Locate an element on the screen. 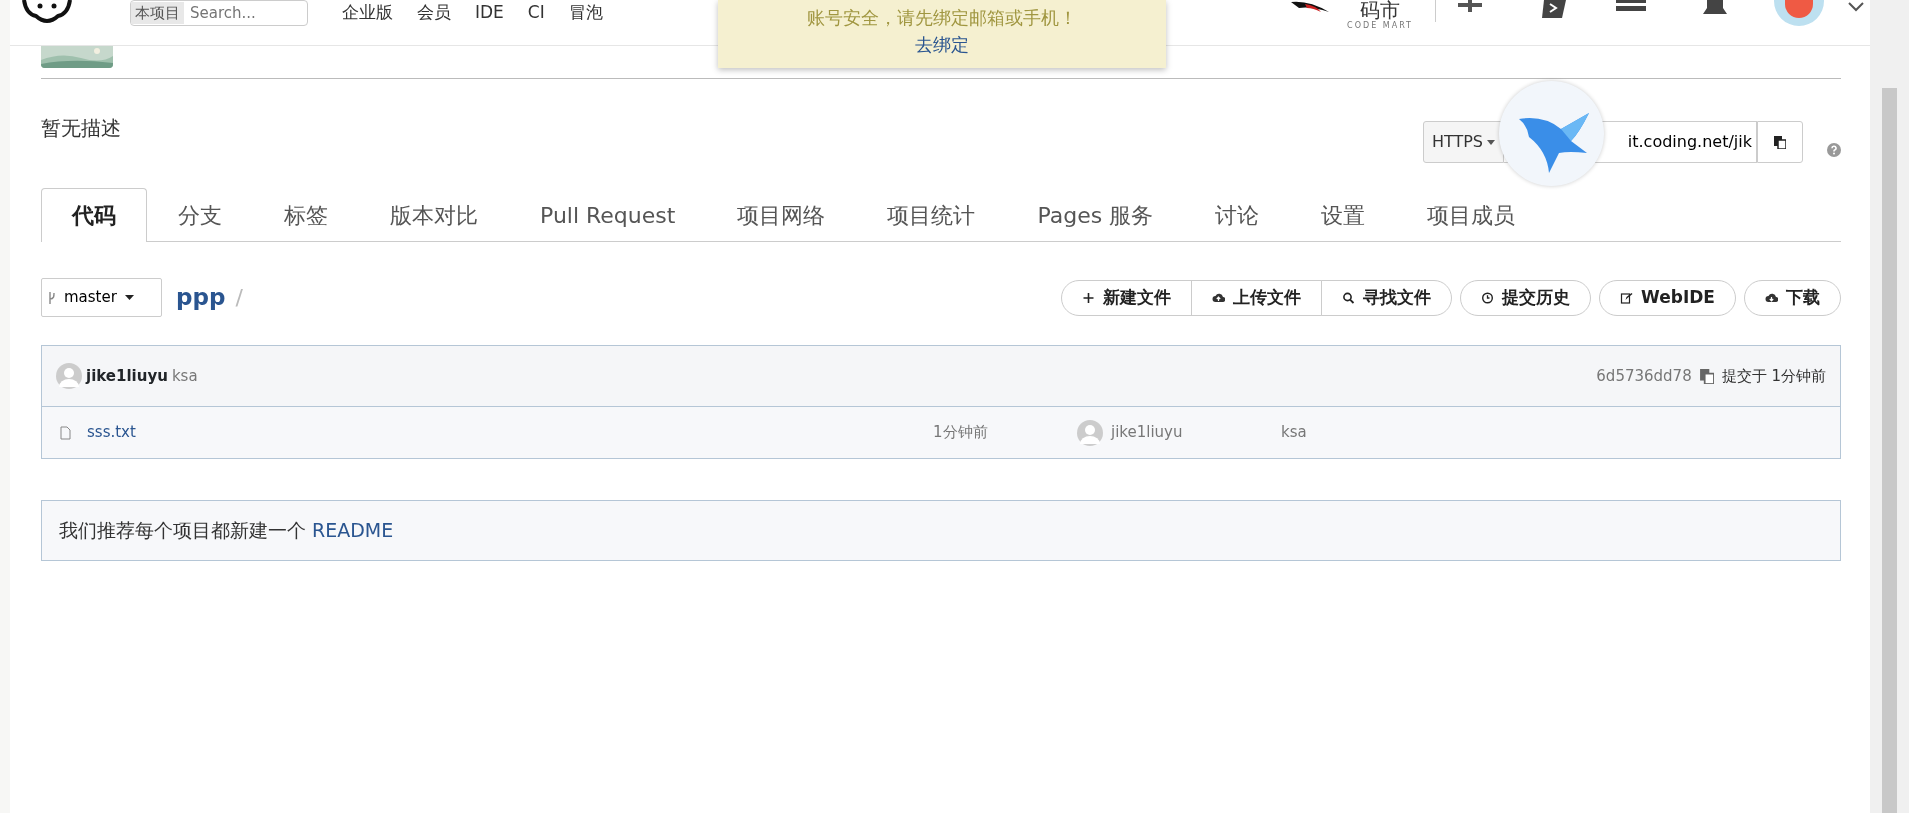 Image resolution: width=1909 pixels, height=813 pixels. bird-logo-icon is located at coordinates (1310, 7).